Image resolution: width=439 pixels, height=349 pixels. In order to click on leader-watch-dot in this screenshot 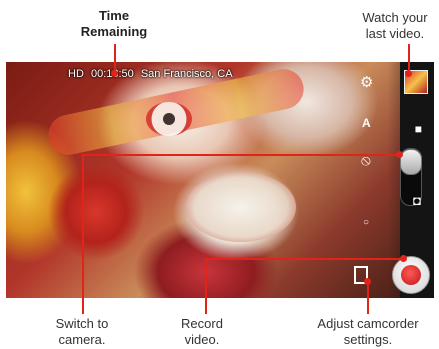, I will do `click(408, 73)`.